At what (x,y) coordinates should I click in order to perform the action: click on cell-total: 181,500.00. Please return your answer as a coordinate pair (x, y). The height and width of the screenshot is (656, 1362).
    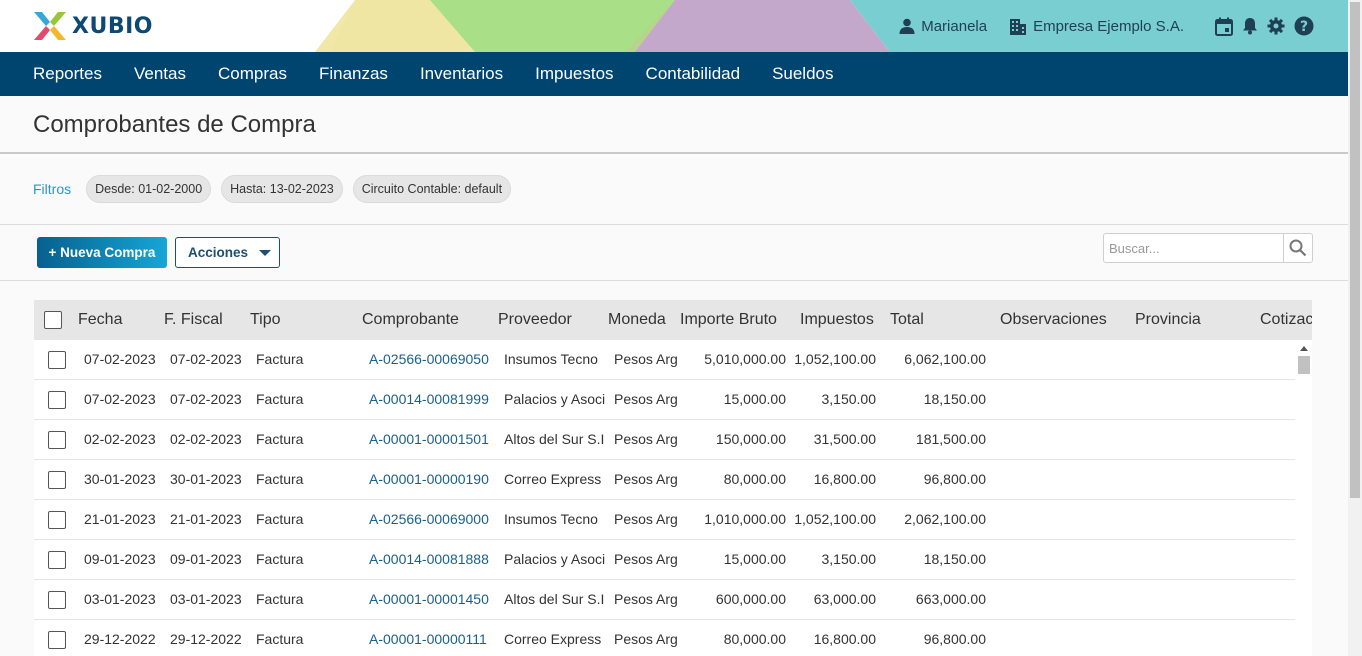
    Looking at the image, I should click on (950, 439).